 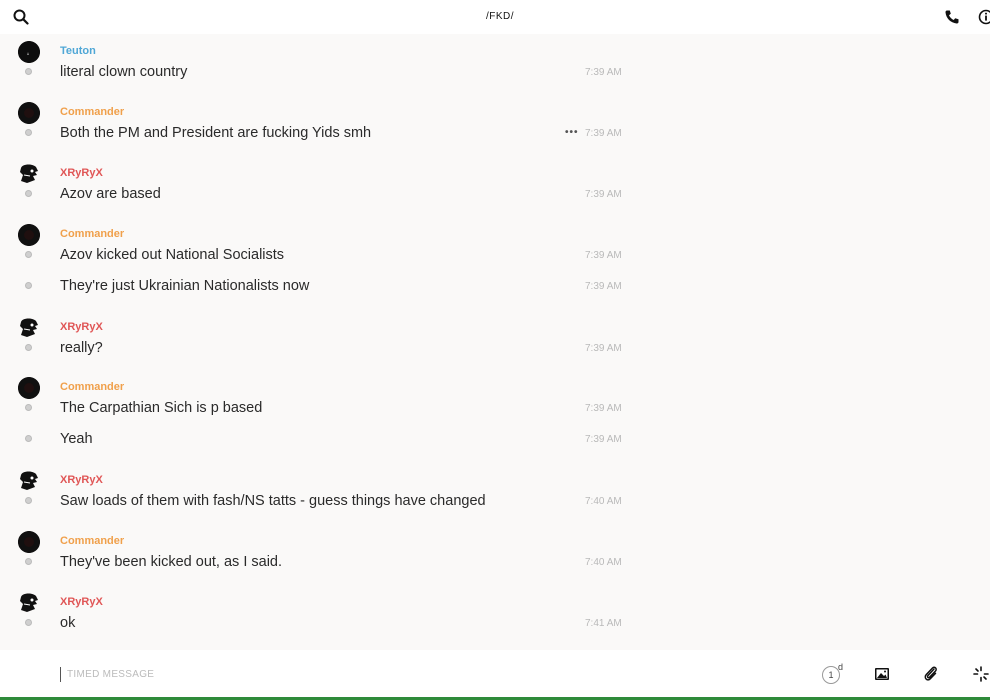 I want to click on message-composer: TIMED MESSAGE 1 d, so click(x=495, y=675).